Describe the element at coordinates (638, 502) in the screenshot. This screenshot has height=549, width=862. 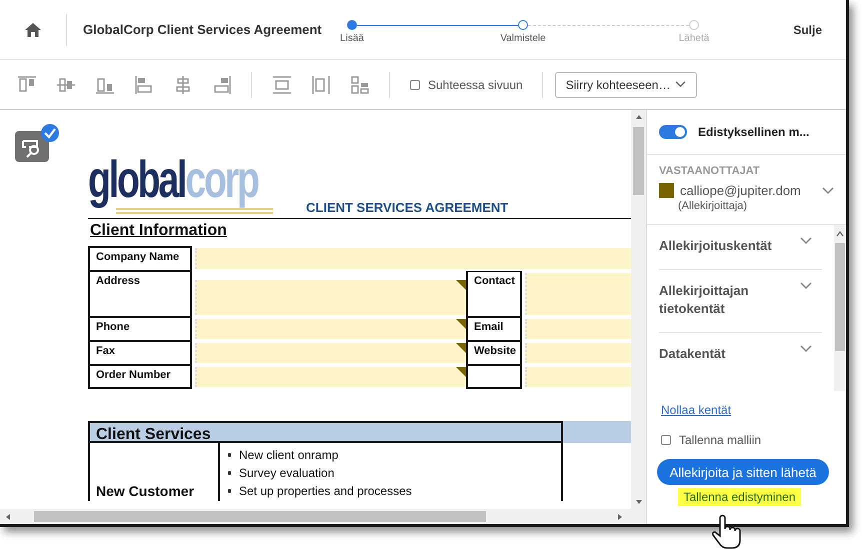
I see `scroll-down-icon` at that location.